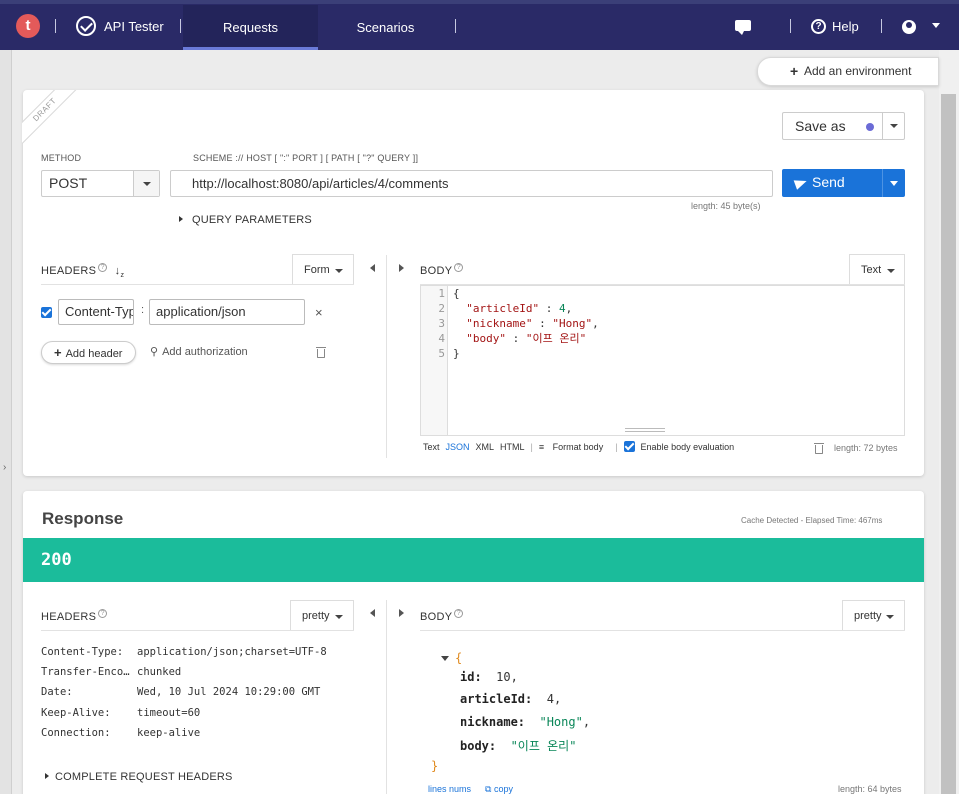 This screenshot has width=959, height=794. Describe the element at coordinates (835, 26) in the screenshot. I see `help-button: ? Help` at that location.